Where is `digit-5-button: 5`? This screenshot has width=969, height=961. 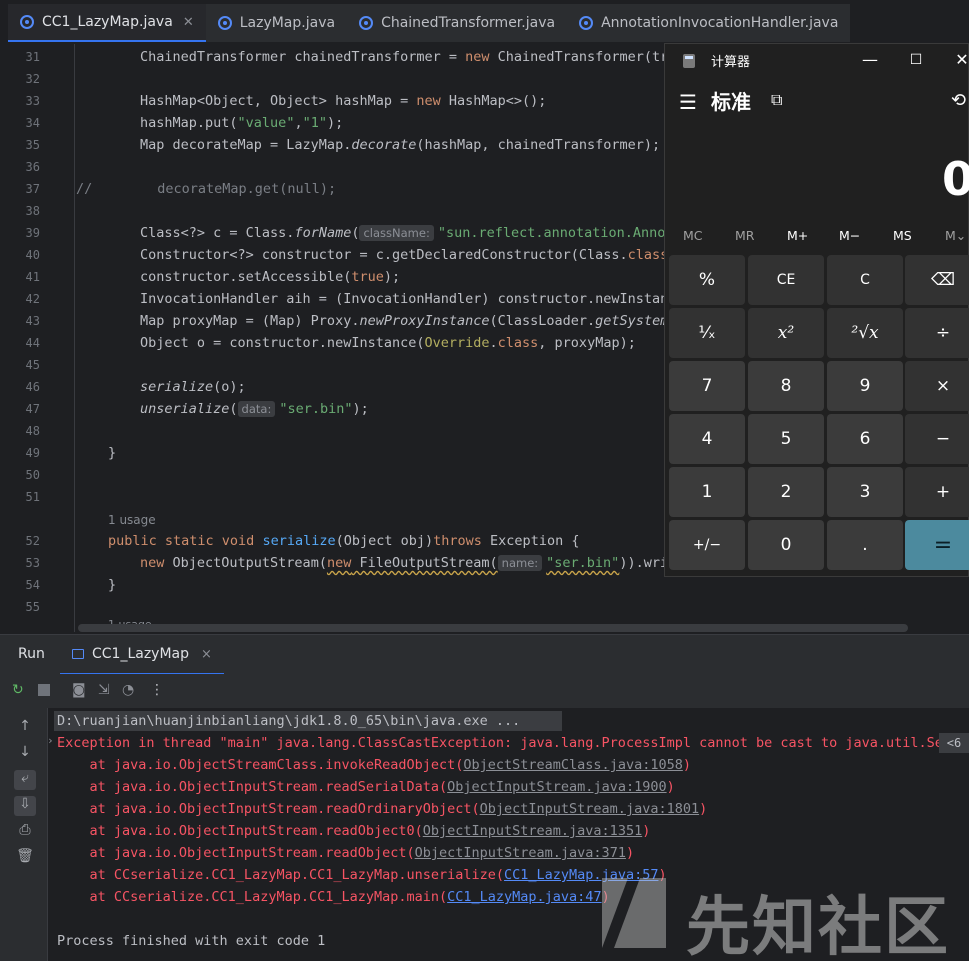
digit-5-button: 5 is located at coordinates (786, 439).